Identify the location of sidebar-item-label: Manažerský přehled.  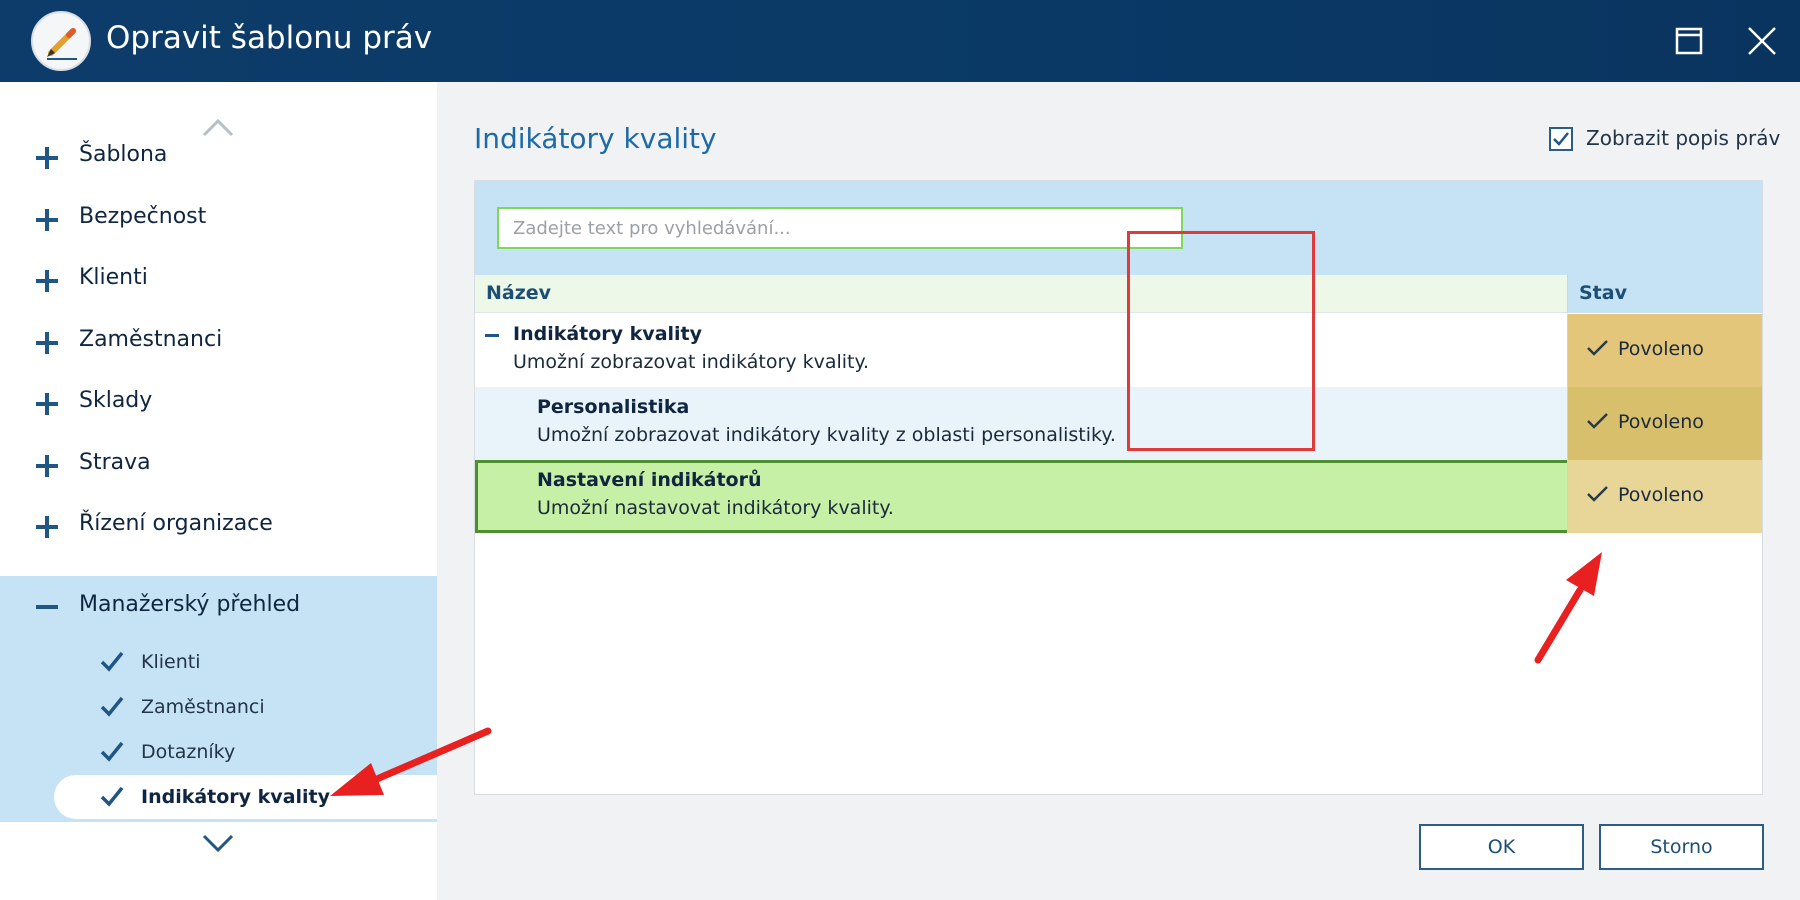
(190, 604).